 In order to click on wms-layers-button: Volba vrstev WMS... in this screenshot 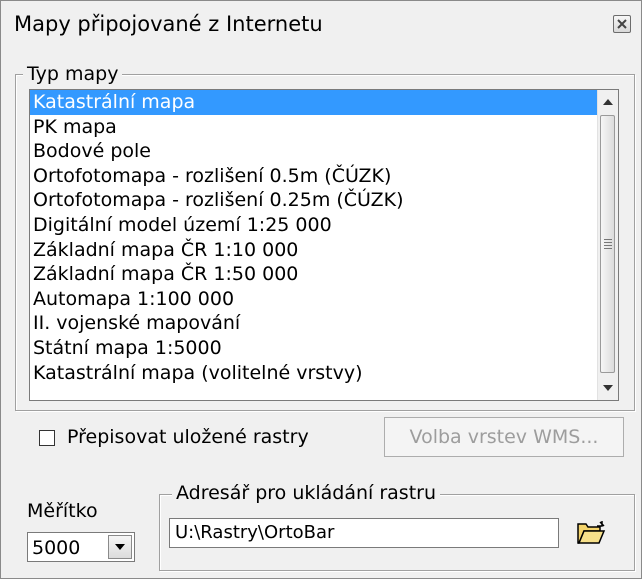, I will do `click(504, 437)`.